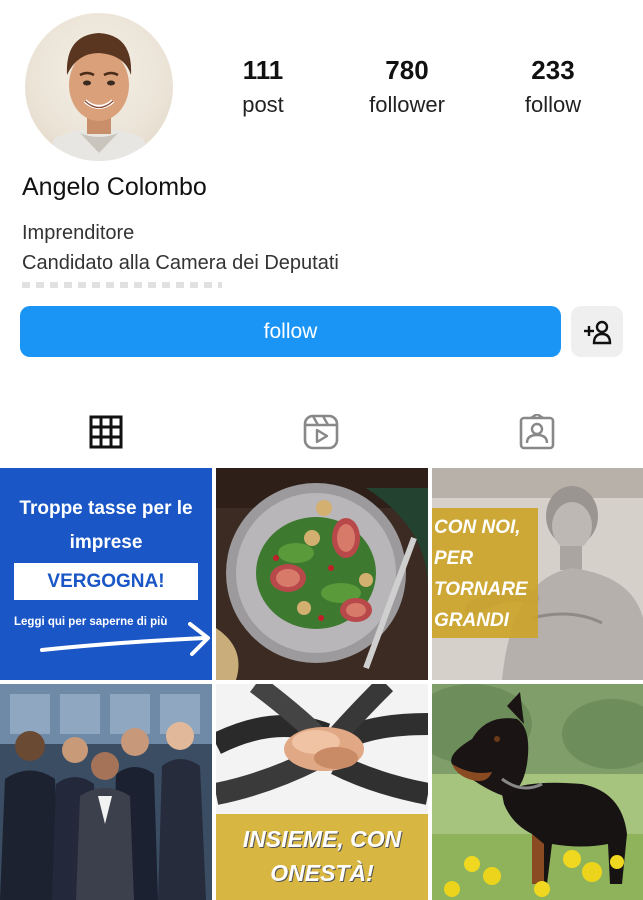 This screenshot has height=900, width=643. I want to click on stat-posts-value: 111, so click(263, 70).